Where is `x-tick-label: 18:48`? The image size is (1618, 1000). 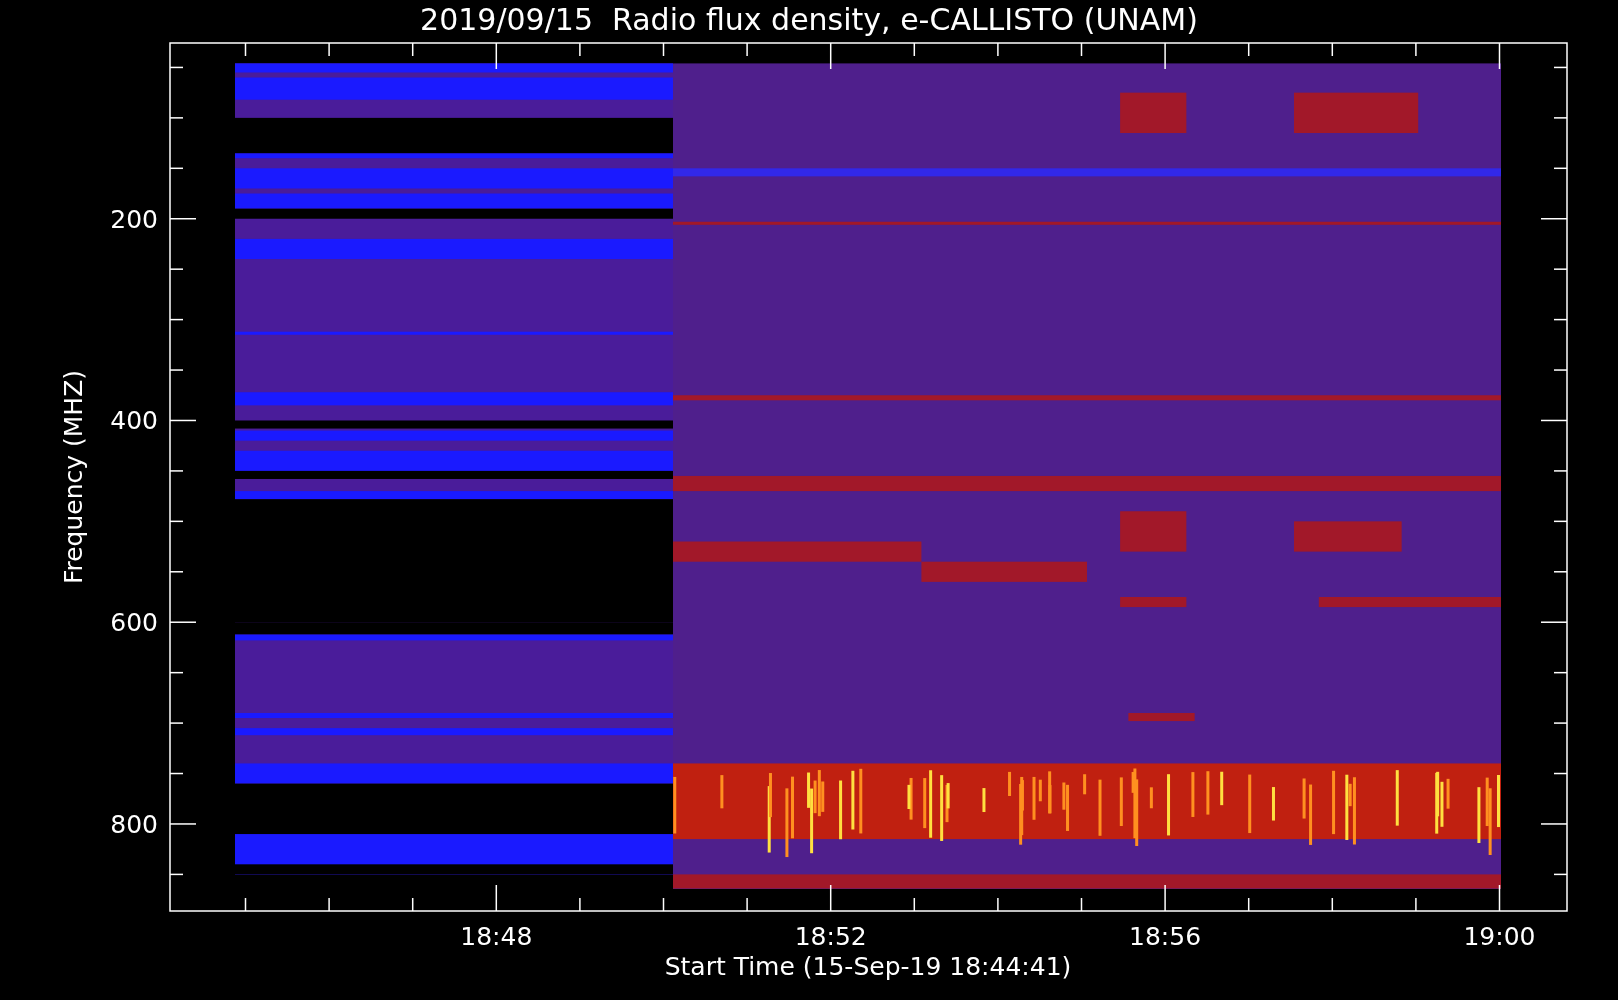 x-tick-label: 18:48 is located at coordinates (496, 936).